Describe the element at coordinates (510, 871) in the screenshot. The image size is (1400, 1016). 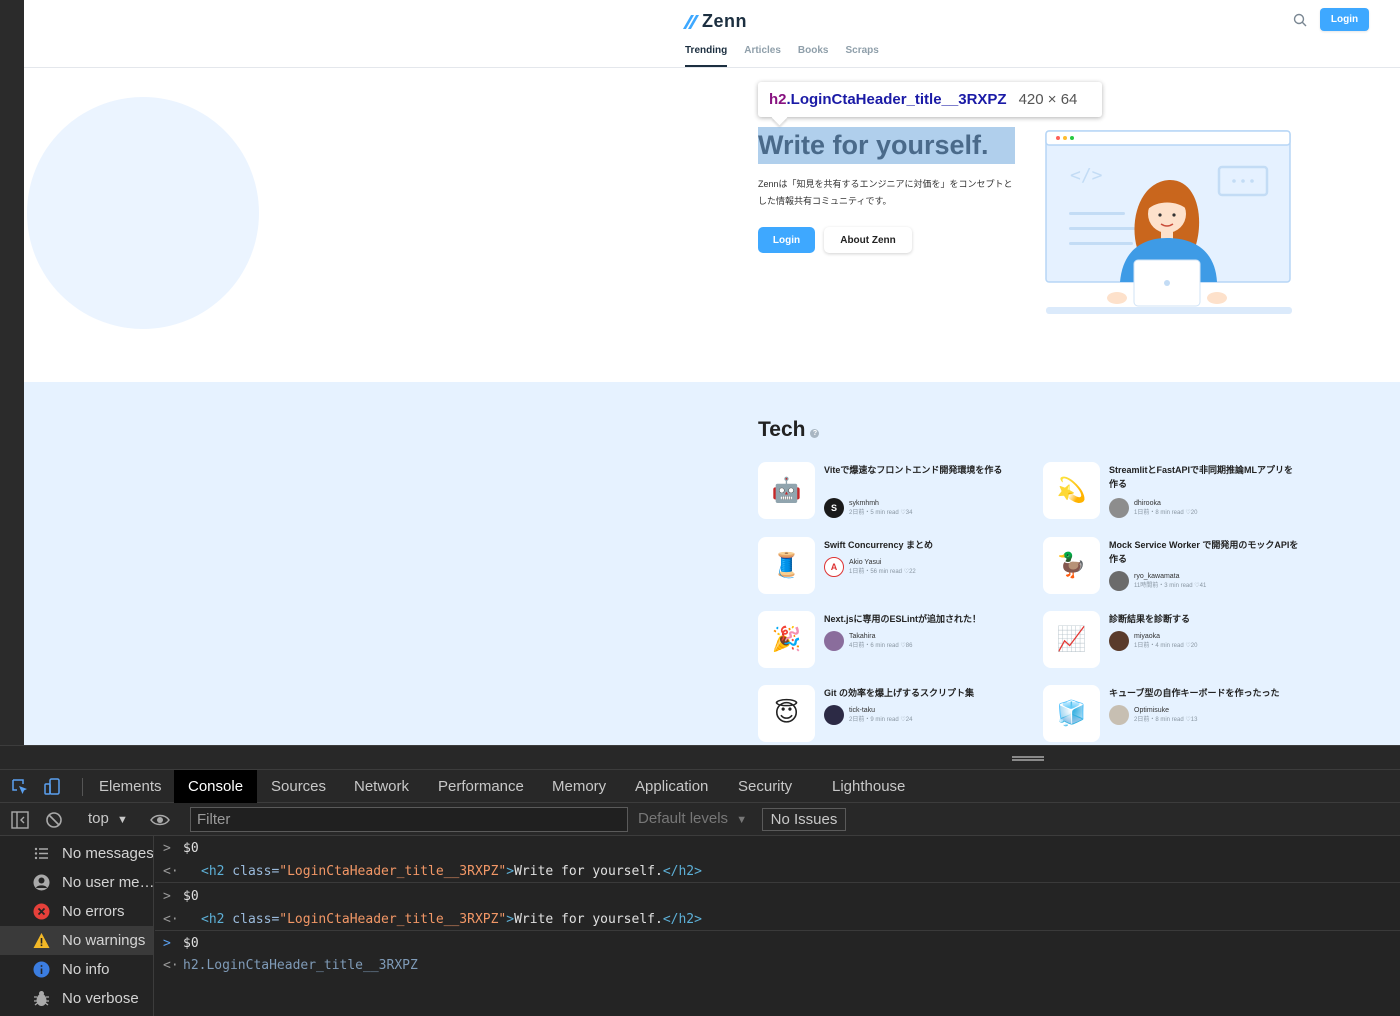
I see `node-tag-close: >` at that location.